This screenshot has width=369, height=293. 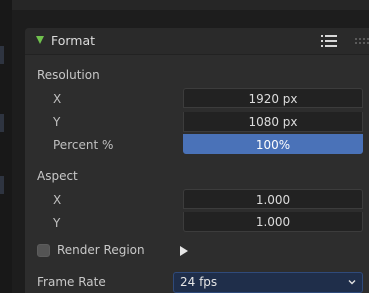 What do you see at coordinates (57, 99) in the screenshot?
I see `resolution-x-label: X` at bounding box center [57, 99].